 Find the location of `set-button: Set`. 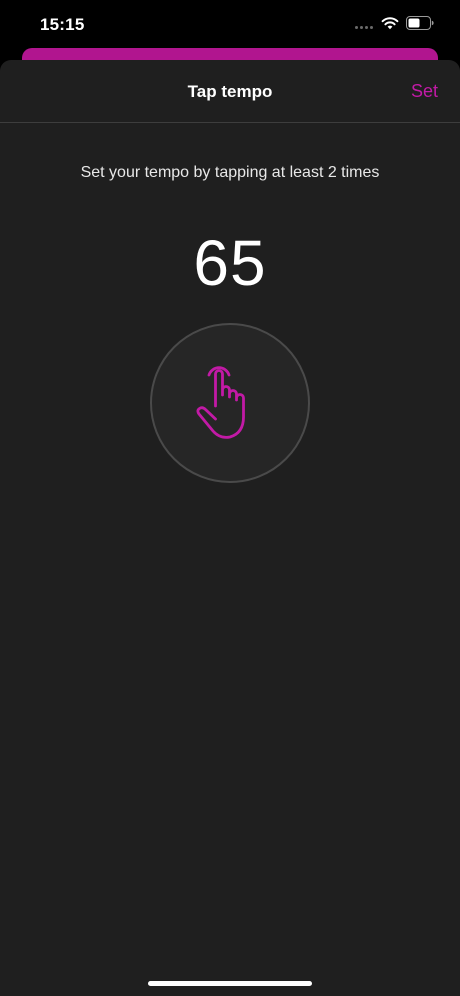

set-button: Set is located at coordinates (424, 91).